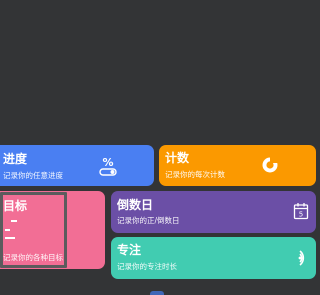 This screenshot has height=295, width=320. I want to click on percent-toggle-icon: %, so click(108, 166).